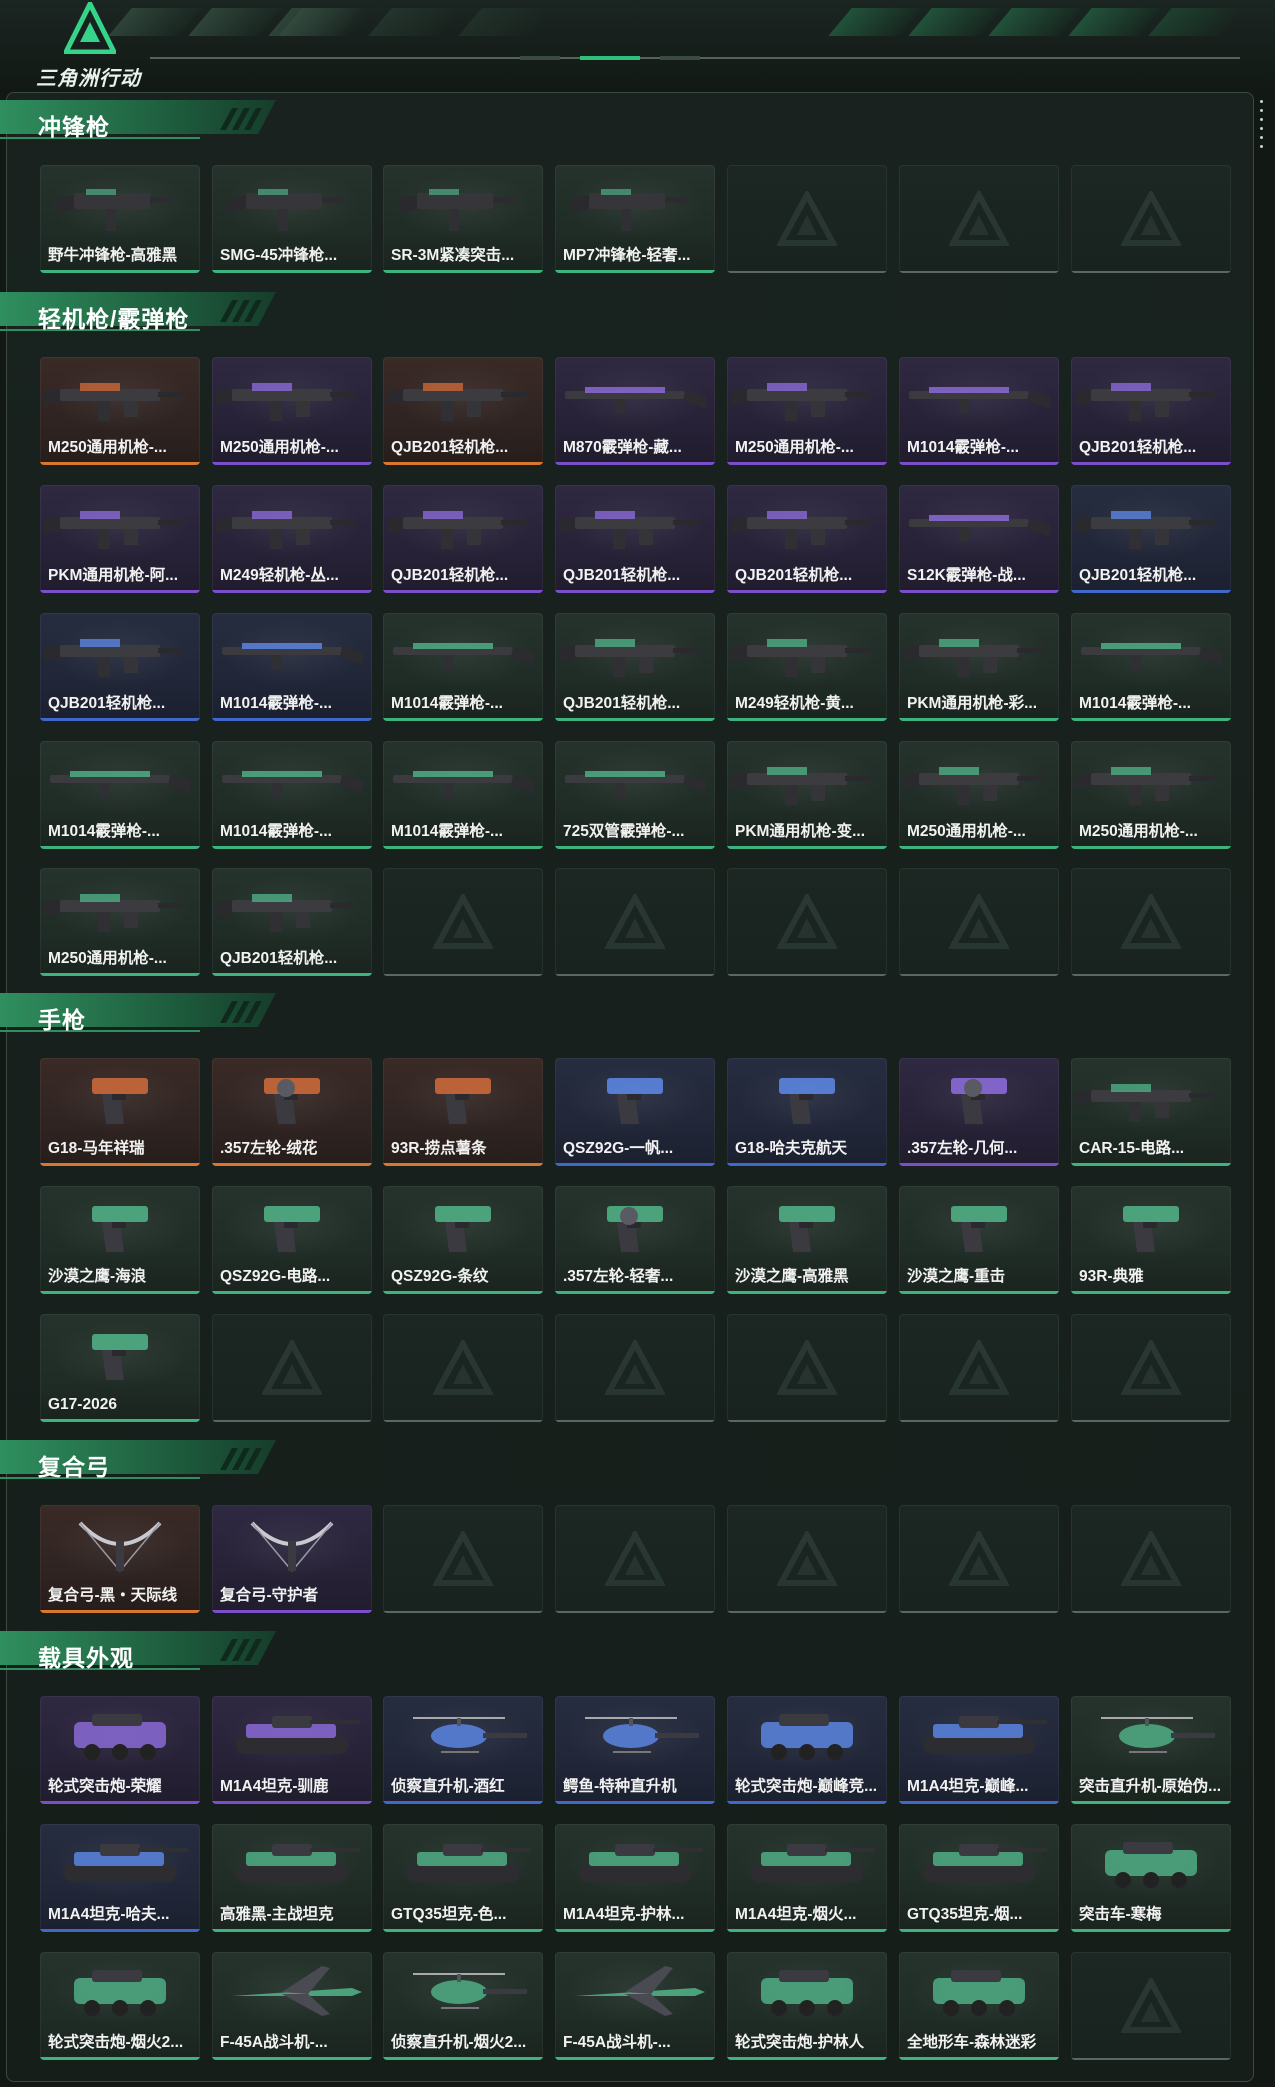 The height and width of the screenshot is (2087, 1275). What do you see at coordinates (1262, 125) in the screenshot?
I see `more-options-icon` at bounding box center [1262, 125].